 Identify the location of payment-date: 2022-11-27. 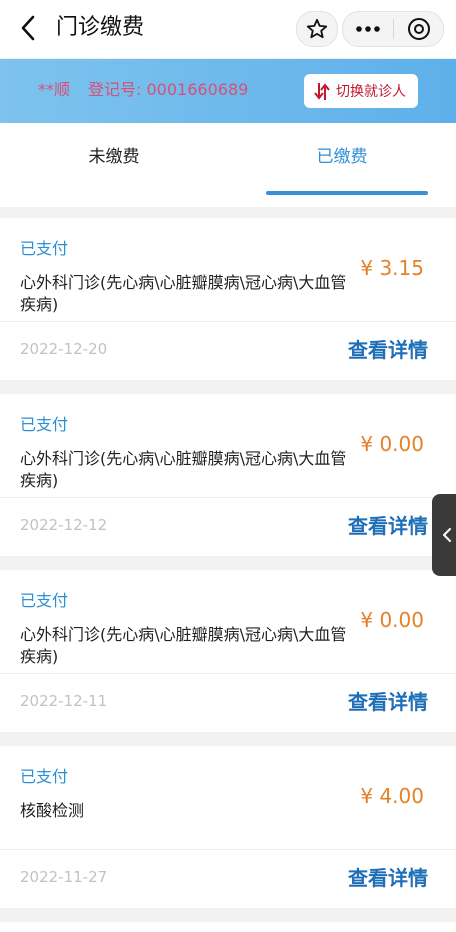
(64, 877).